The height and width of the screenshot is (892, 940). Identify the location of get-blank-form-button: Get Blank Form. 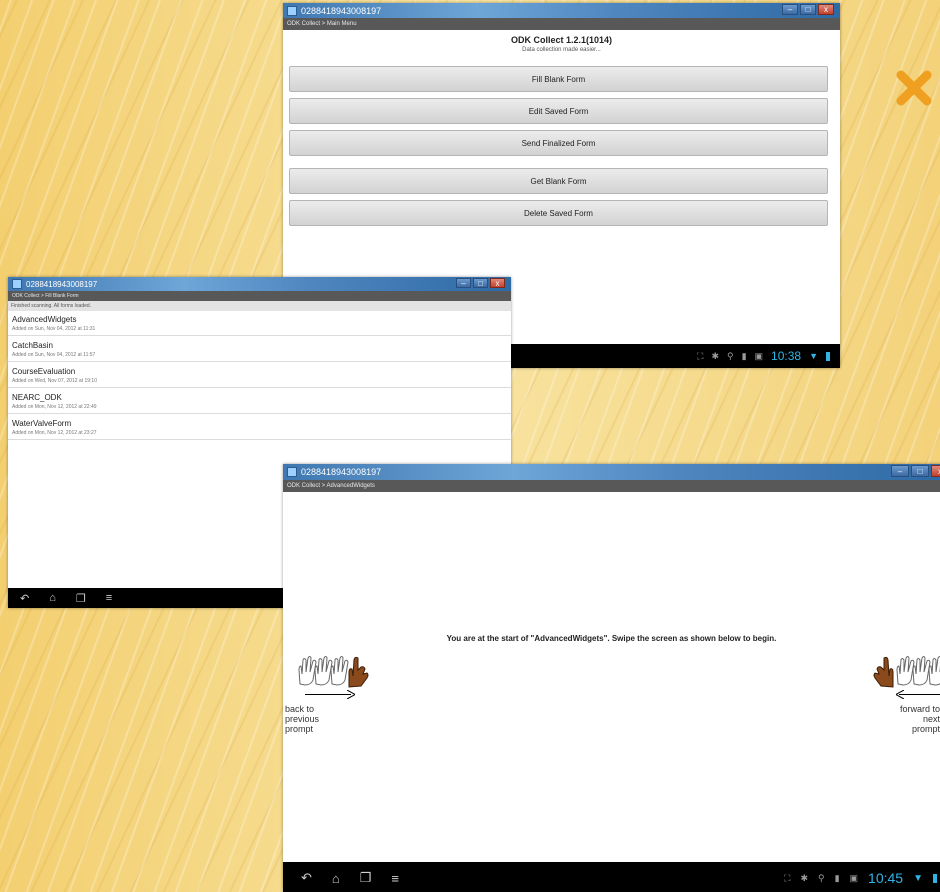
(558, 181).